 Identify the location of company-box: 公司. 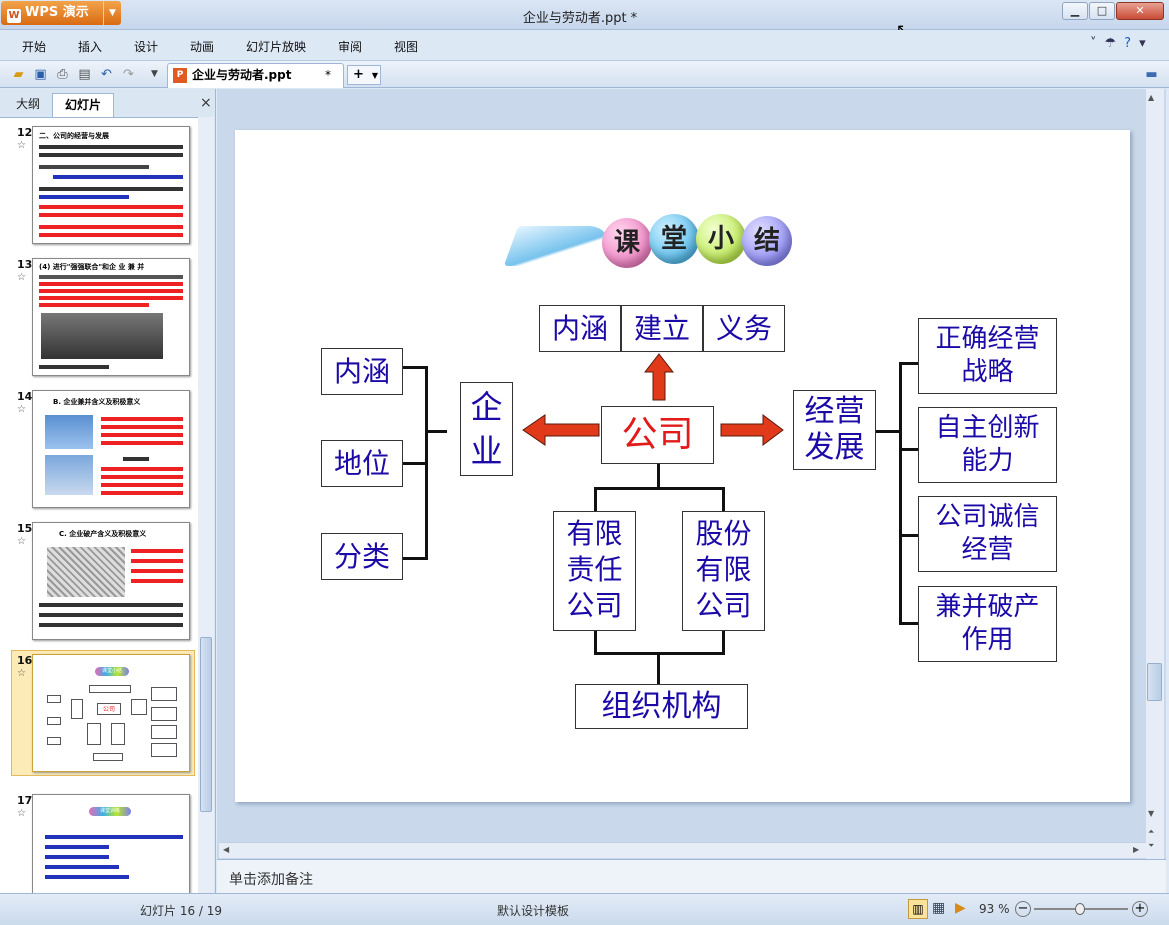
(657, 435).